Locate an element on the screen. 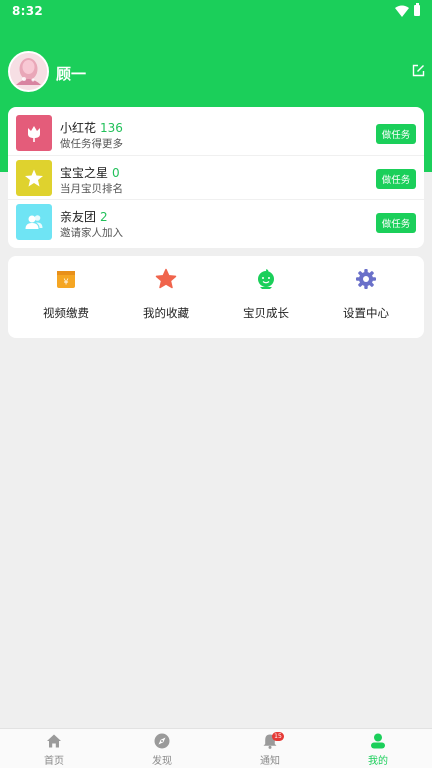 Image resolution: width=432 pixels, height=768 pixels. username: 顾一 is located at coordinates (71, 73).